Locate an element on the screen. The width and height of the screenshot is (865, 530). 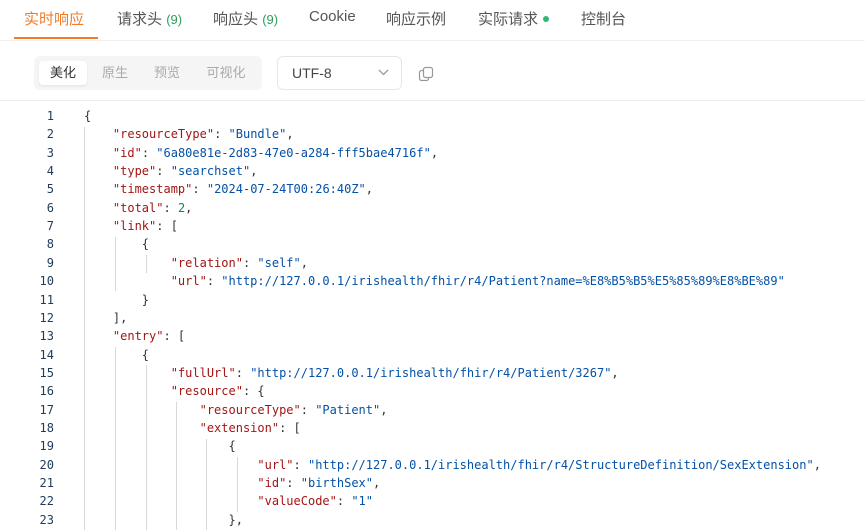
code-text: "type": "searchset", is located at coordinates (171, 171).